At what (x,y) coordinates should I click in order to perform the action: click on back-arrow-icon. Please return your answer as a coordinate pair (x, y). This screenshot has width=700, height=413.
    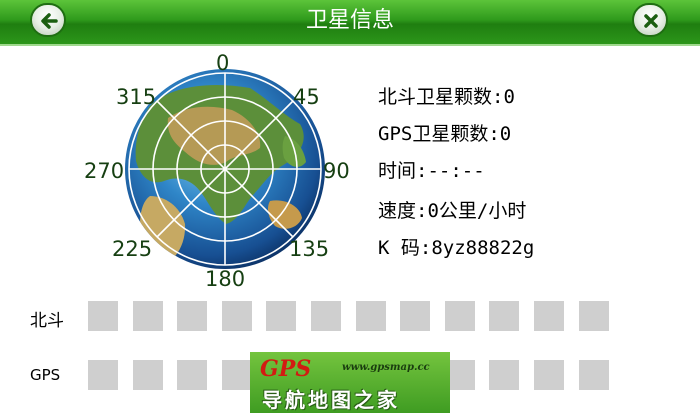
    Looking at the image, I should click on (49, 21).